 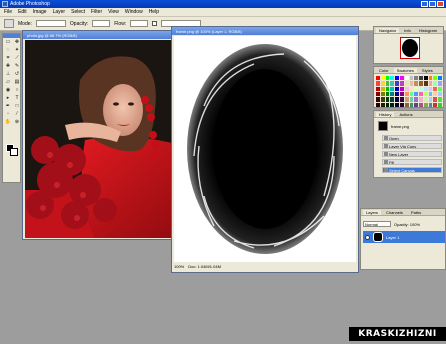 What do you see at coordinates (8, 42) in the screenshot?
I see `marquee-tool-icon: ▭` at bounding box center [8, 42].